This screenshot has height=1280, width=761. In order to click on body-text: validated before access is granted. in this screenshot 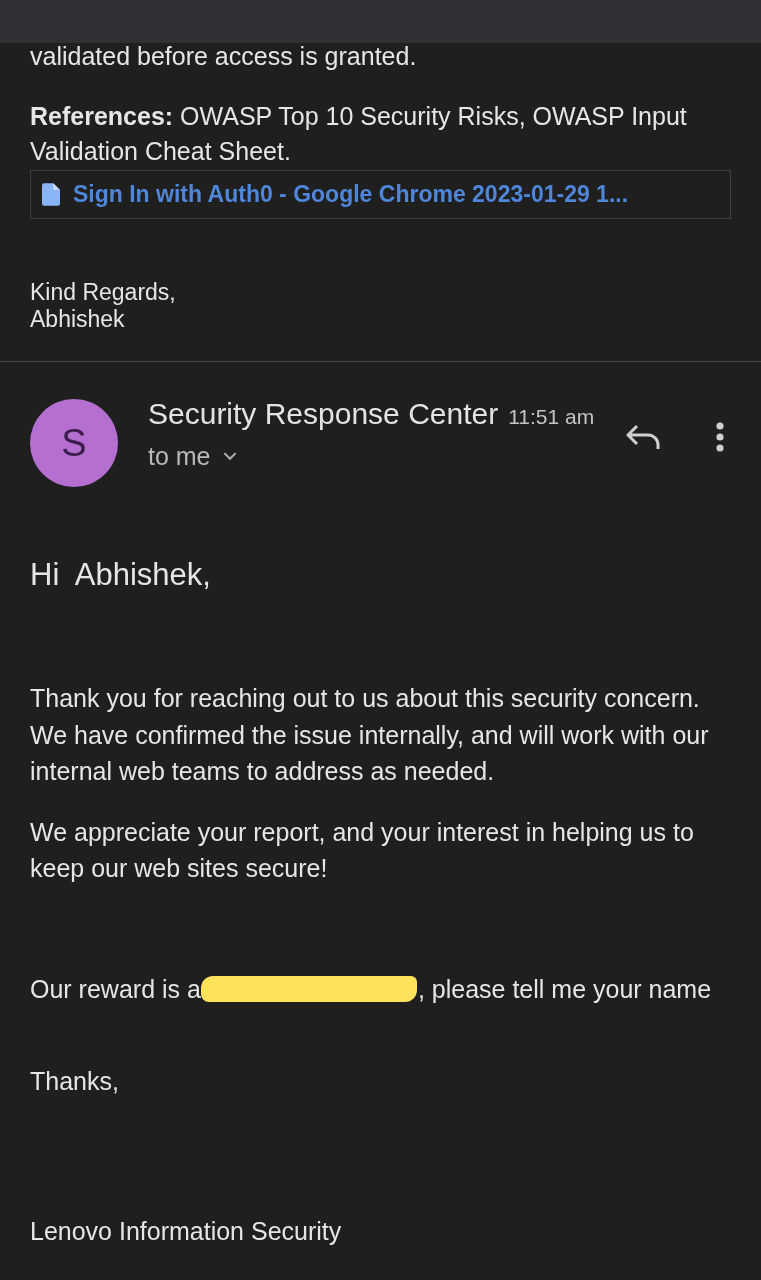, I will do `click(223, 56)`.